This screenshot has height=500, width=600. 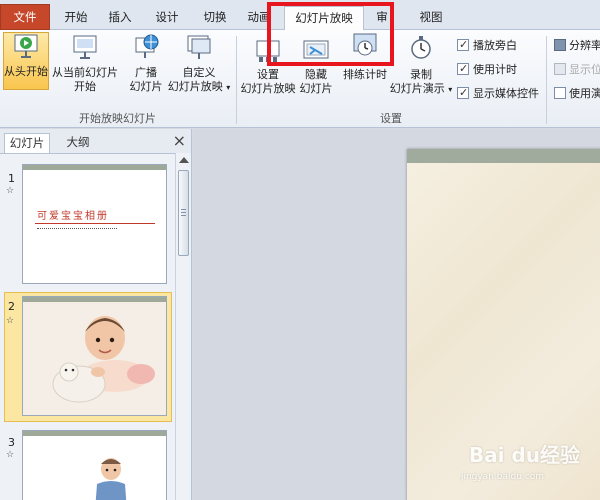 I want to click on record-label-line2: 幻灯片演示 ▾, so click(x=421, y=89).